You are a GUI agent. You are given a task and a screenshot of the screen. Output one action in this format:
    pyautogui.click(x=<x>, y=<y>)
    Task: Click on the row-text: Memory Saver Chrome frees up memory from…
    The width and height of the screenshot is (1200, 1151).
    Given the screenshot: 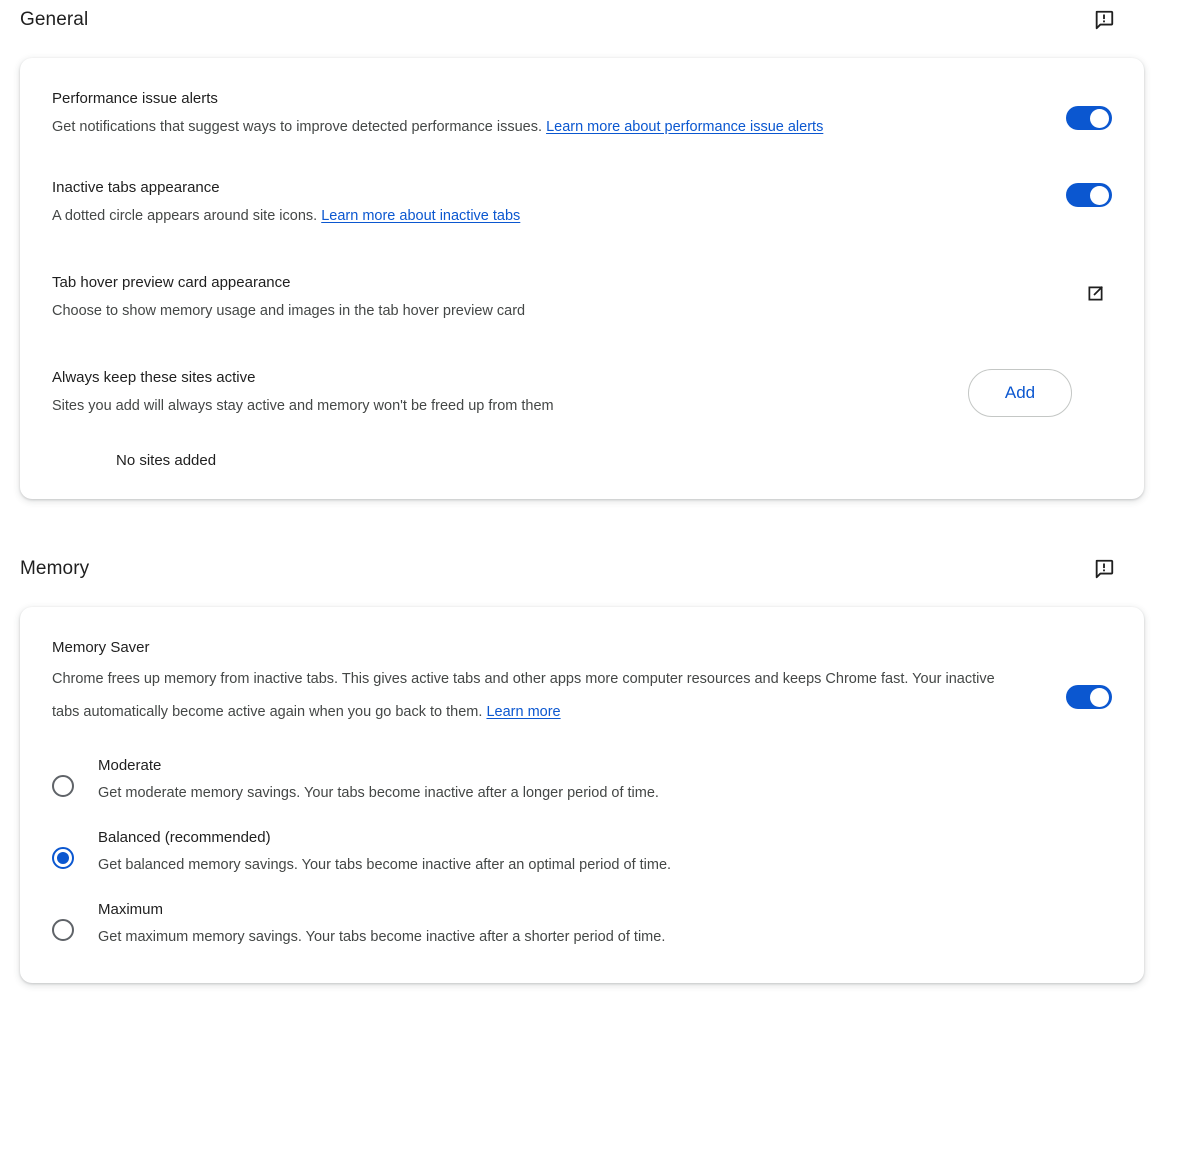 What is the action you would take?
    pyautogui.click(x=527, y=683)
    